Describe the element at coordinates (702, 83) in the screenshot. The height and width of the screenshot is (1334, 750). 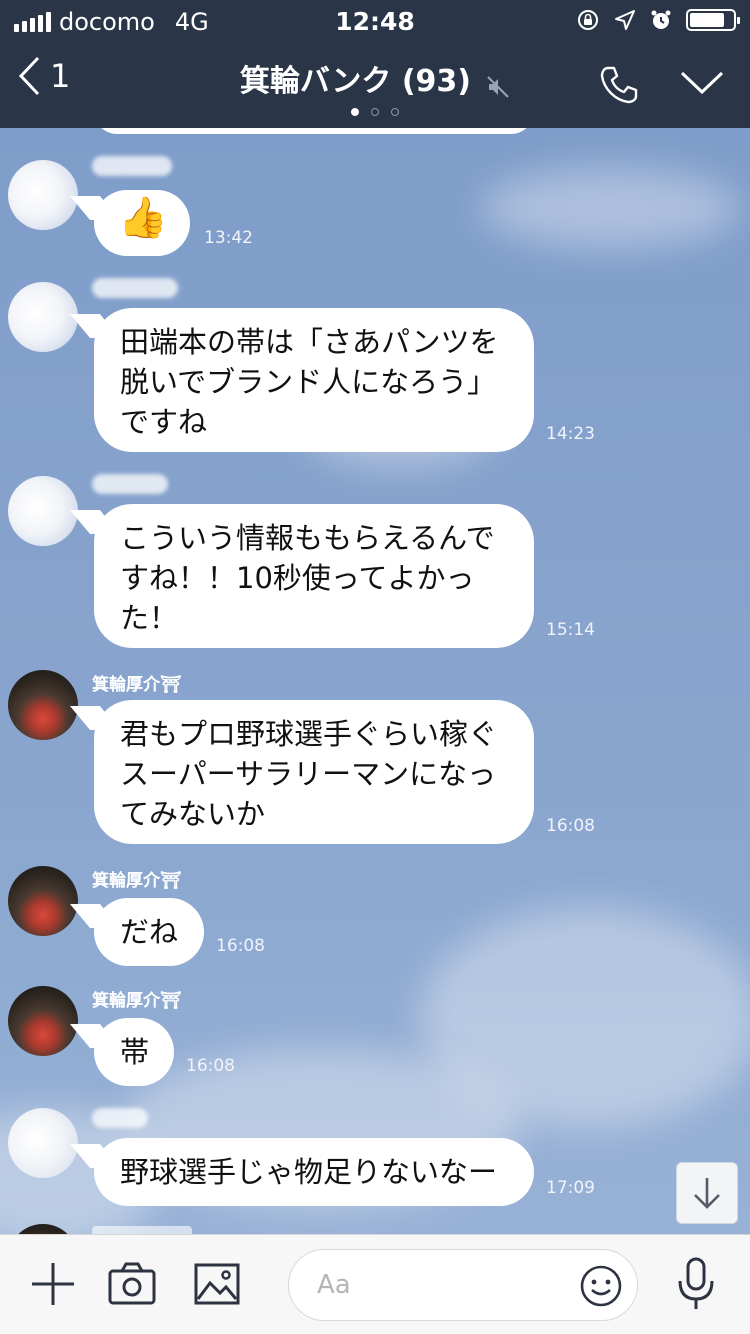
I see `chevron-down-icon` at that location.